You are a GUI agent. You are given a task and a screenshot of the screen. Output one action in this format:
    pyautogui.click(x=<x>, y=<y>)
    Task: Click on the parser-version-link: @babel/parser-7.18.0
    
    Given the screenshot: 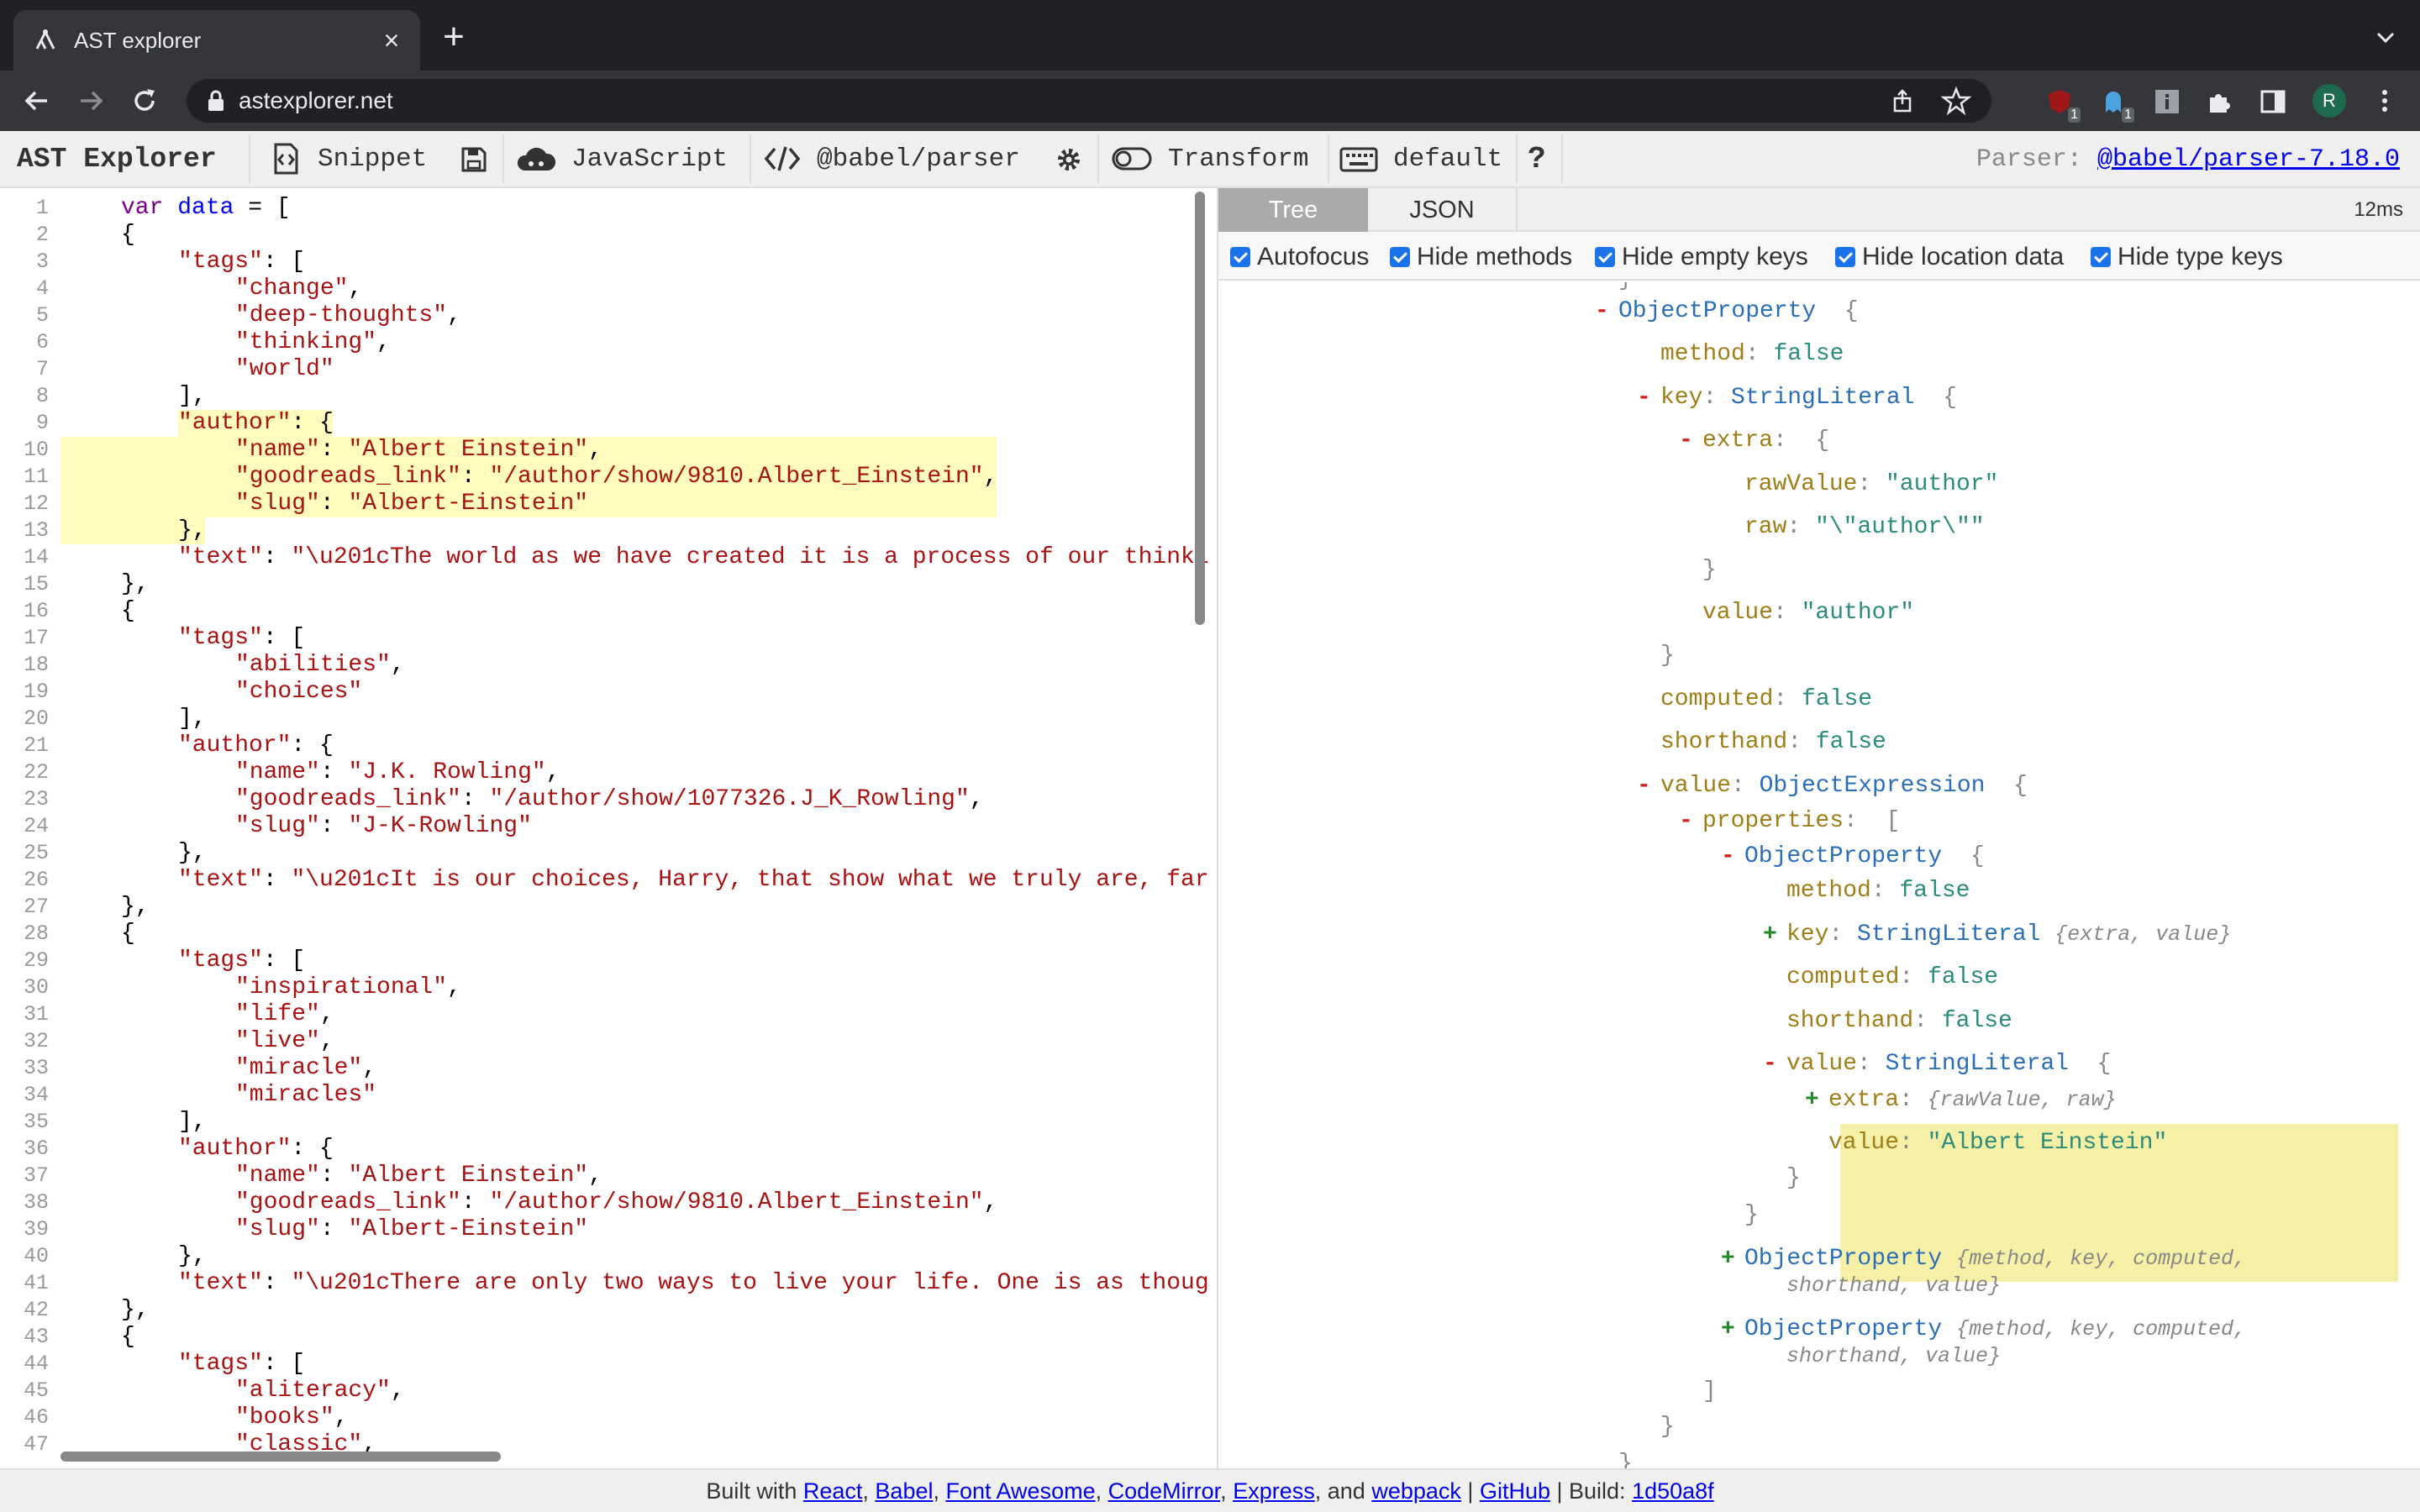 What is the action you would take?
    pyautogui.click(x=2248, y=159)
    